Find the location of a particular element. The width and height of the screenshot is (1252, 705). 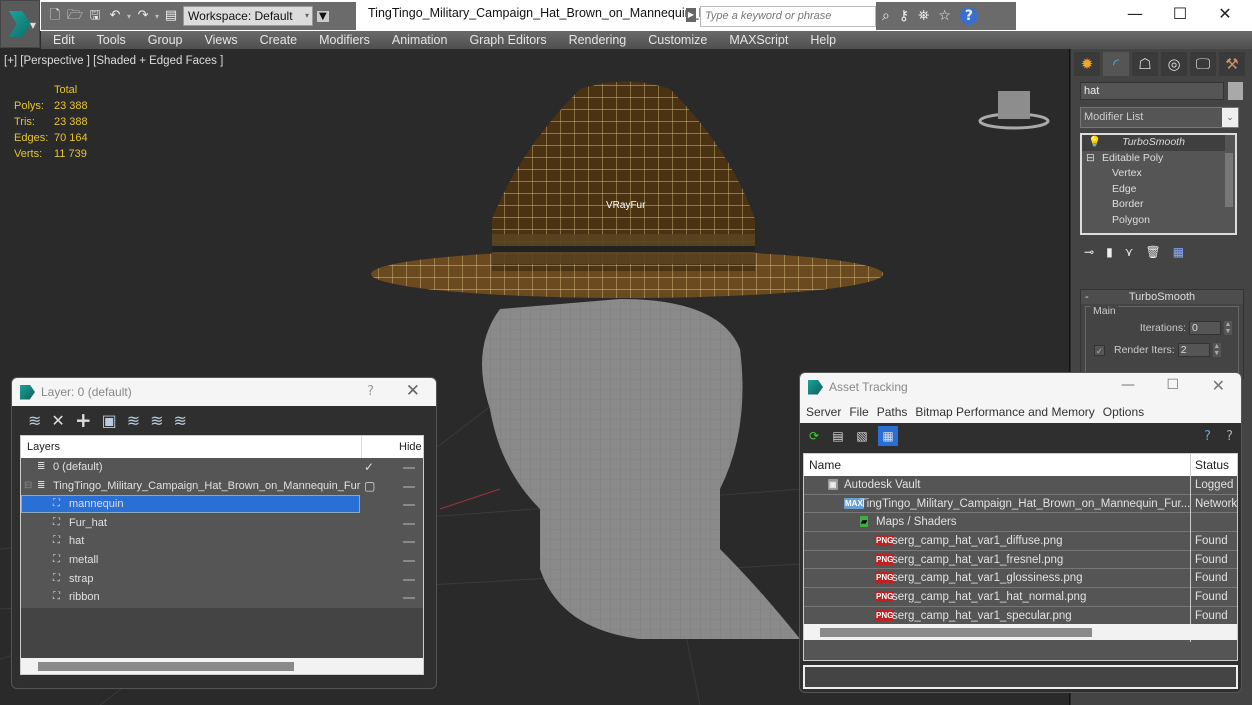

asset-row: PNG serg_camp_hat_var1_diffuse.png Found is located at coordinates (1020, 541).